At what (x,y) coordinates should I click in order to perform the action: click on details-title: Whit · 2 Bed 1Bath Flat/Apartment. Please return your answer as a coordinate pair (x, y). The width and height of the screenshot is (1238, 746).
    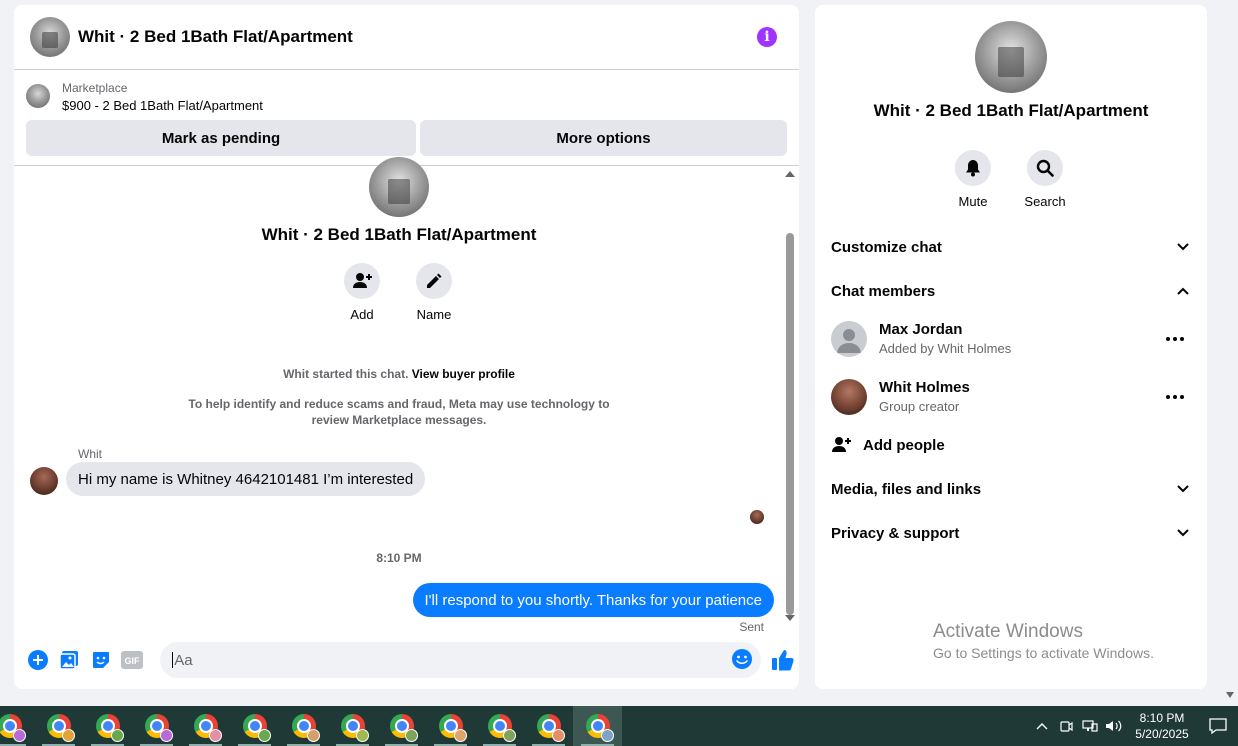
    Looking at the image, I should click on (1011, 110).